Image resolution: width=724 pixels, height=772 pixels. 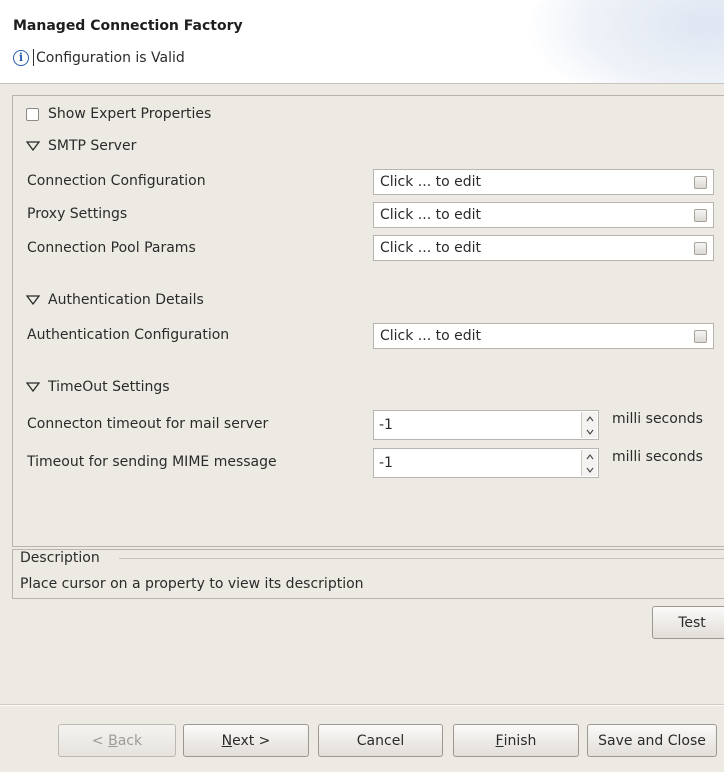 I want to click on prop-label-authentication-configuration: Authentication Configuration, so click(x=128, y=335).